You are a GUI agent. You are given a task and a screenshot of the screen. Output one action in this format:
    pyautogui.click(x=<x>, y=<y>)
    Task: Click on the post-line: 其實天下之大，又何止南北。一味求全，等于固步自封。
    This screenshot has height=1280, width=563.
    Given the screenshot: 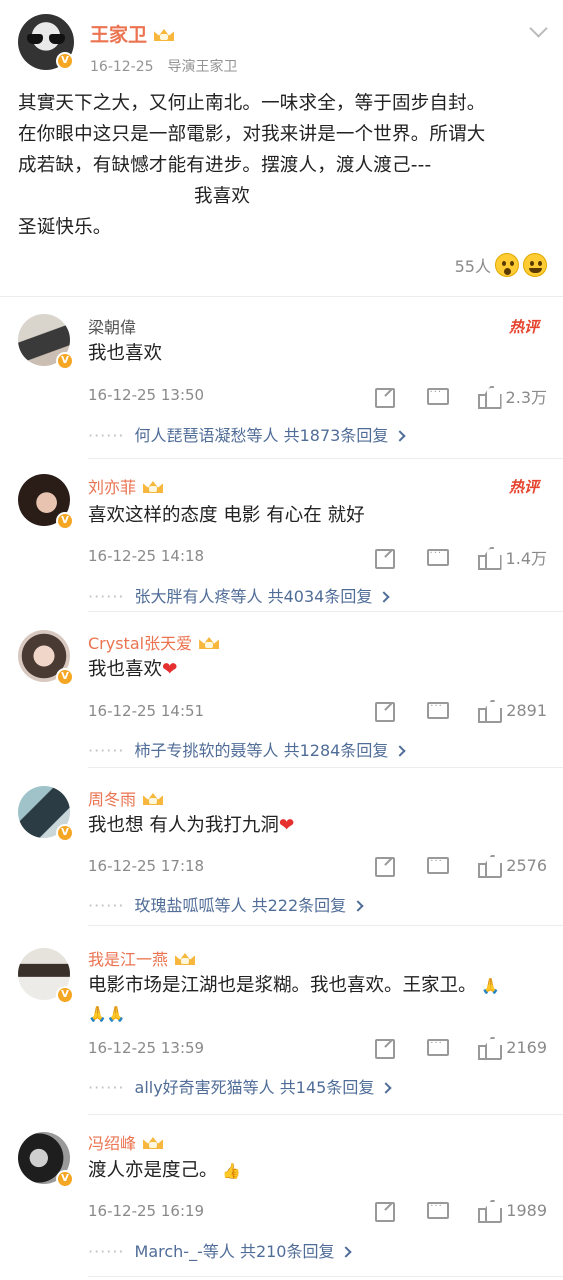 What is the action you would take?
    pyautogui.click(x=252, y=103)
    